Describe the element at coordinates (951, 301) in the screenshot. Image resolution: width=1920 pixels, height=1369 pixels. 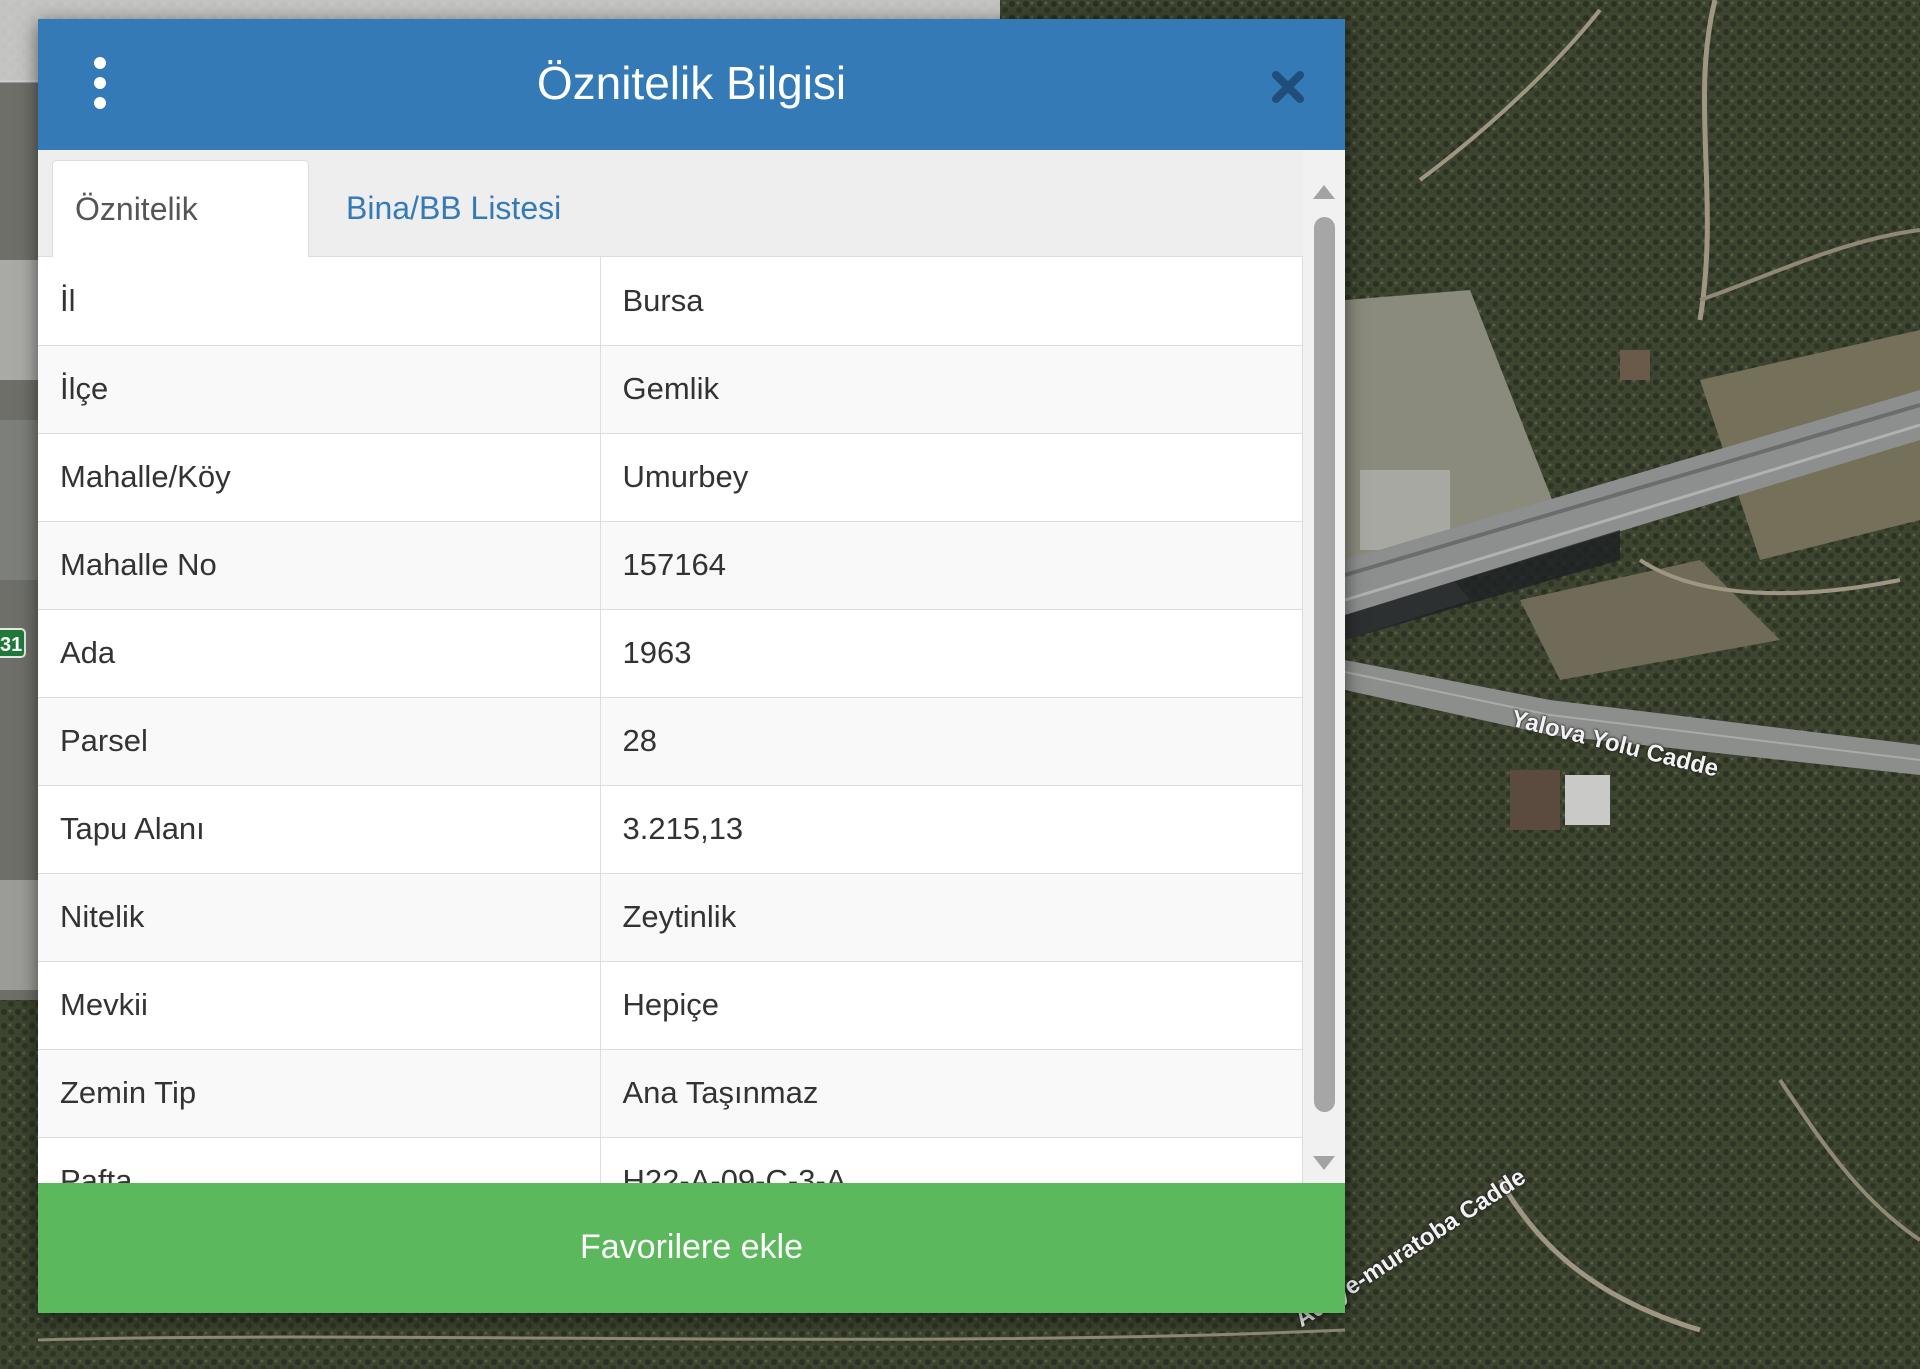
I see `attribute-value: Bursa` at that location.